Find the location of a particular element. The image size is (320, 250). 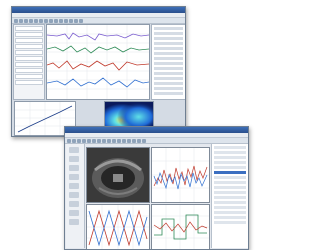

scope-traces-plot is located at coordinates (98, 62).